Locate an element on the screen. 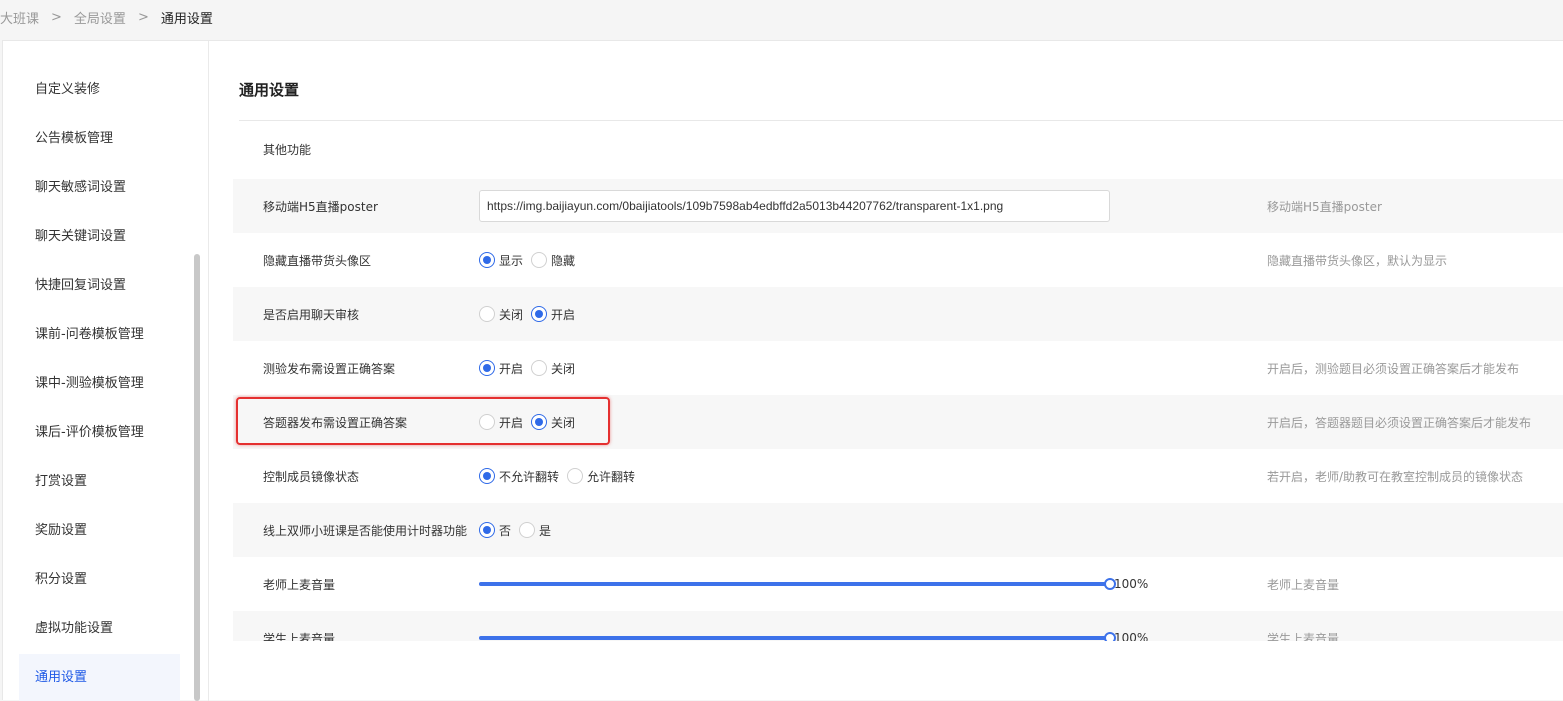  setting-label: 测验发布需设置正确答案 is located at coordinates (329, 368).